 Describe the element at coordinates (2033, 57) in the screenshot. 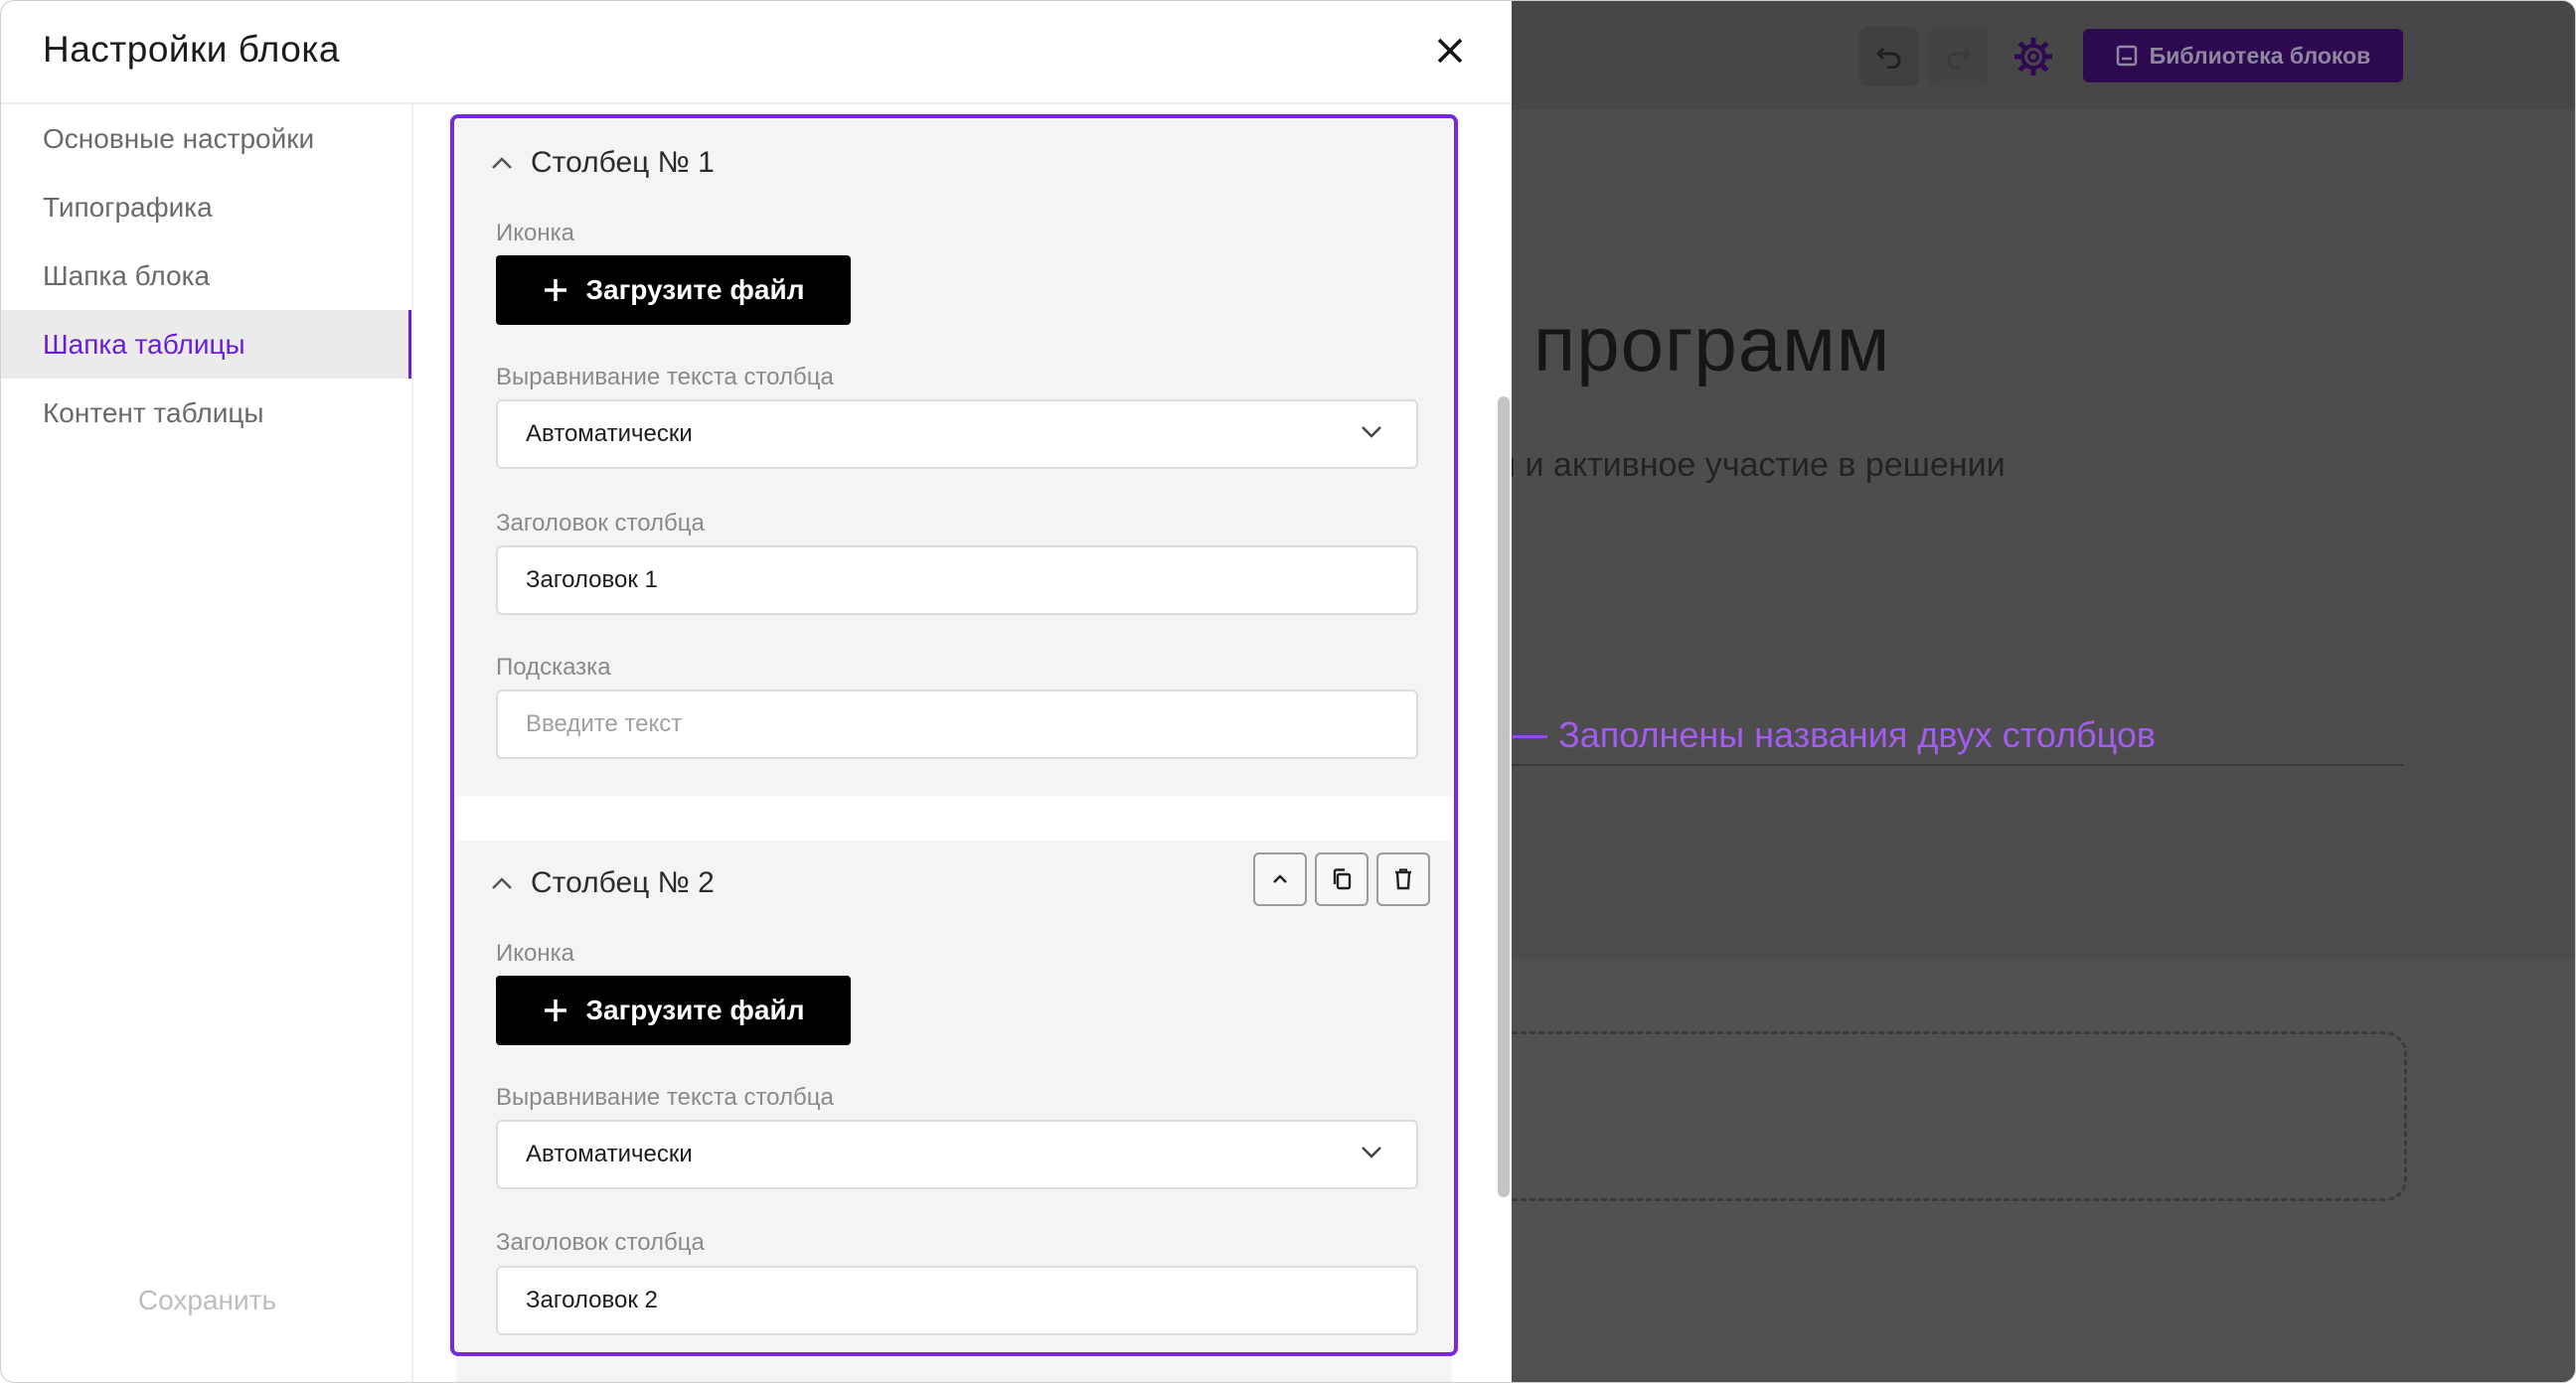

I see `gear-icon` at that location.